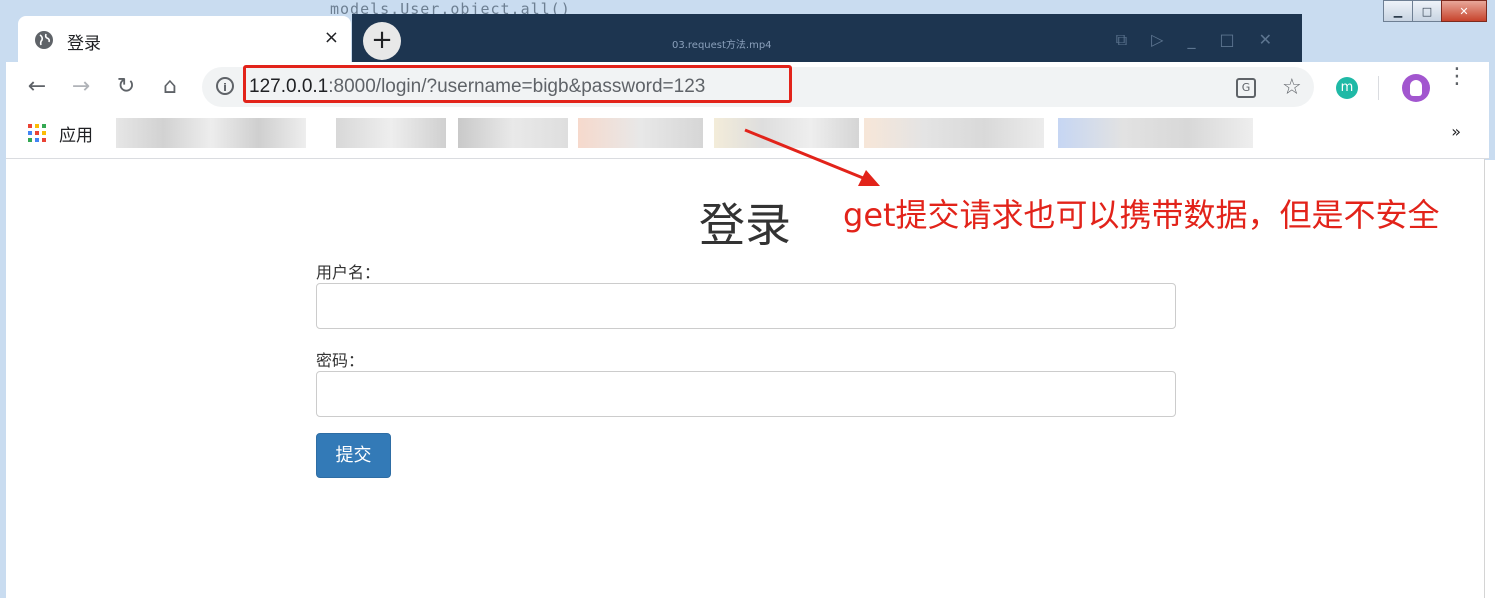 The image size is (1495, 598). I want to click on annotation-arrow, so click(812, 157).